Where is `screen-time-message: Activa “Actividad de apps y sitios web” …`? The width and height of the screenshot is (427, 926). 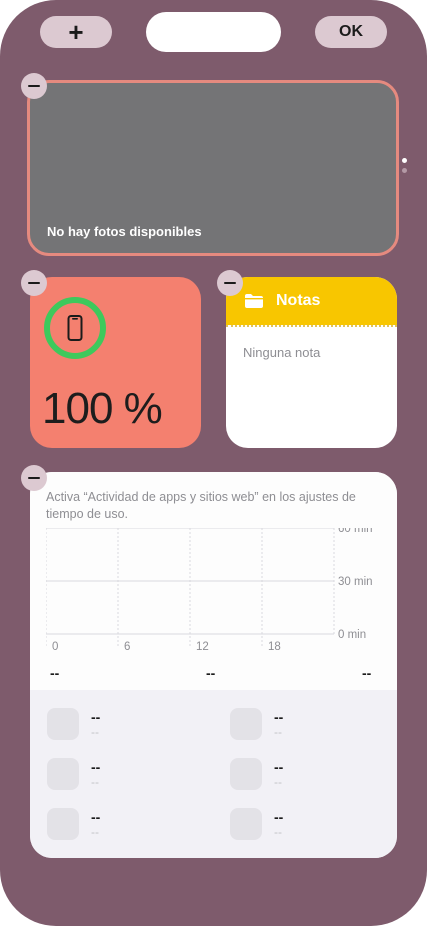 screen-time-message: Activa “Actividad de apps y sitios web” … is located at coordinates (201, 505).